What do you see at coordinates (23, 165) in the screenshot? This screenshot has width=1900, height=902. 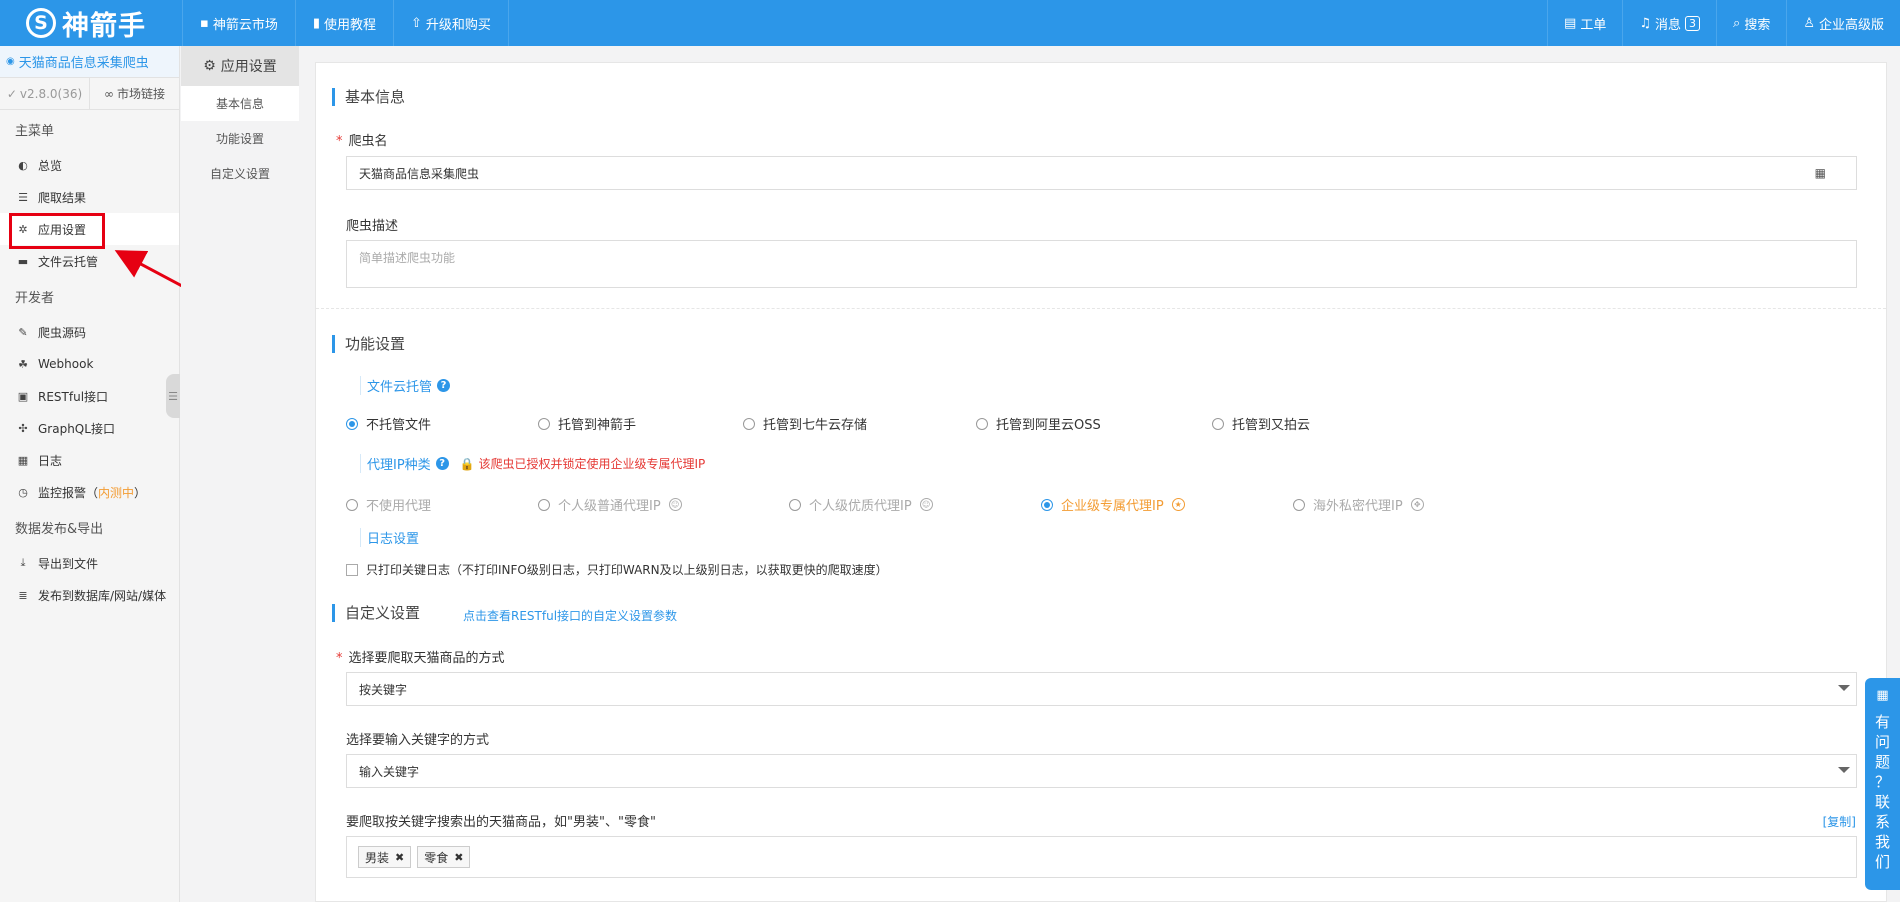 I see `dashboard-icon: ◐` at bounding box center [23, 165].